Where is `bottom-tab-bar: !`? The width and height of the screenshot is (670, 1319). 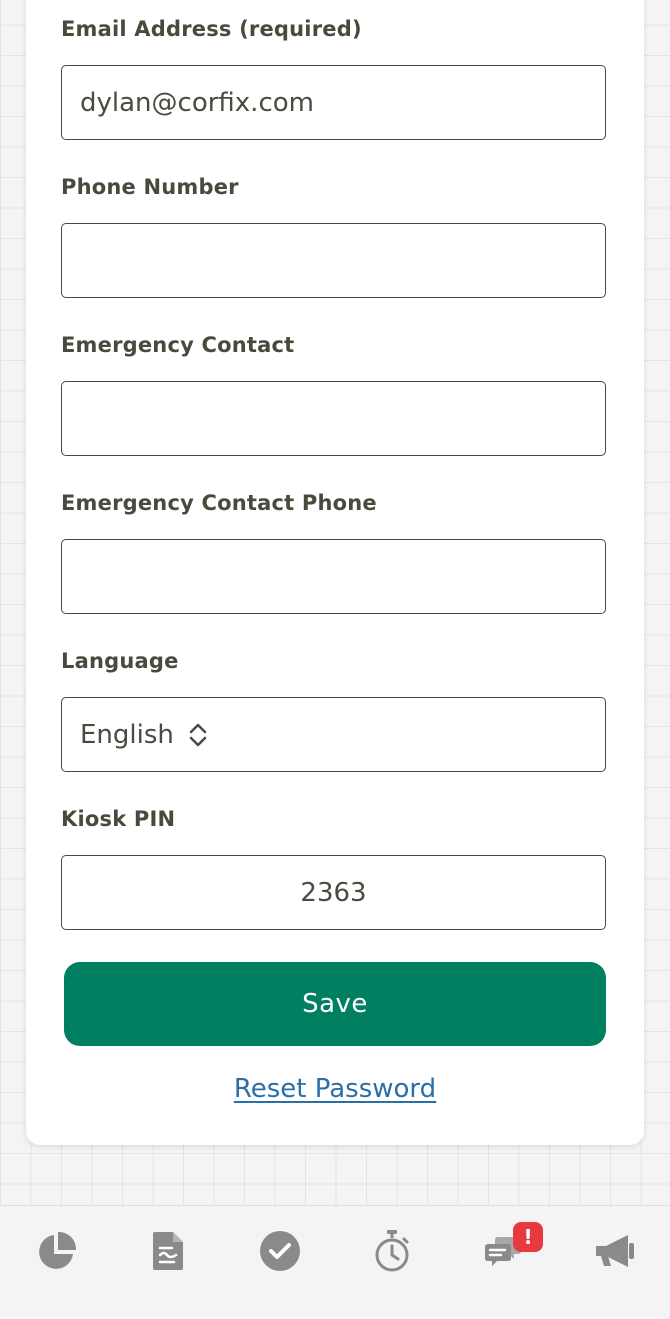 bottom-tab-bar: ! is located at coordinates (335, 1262).